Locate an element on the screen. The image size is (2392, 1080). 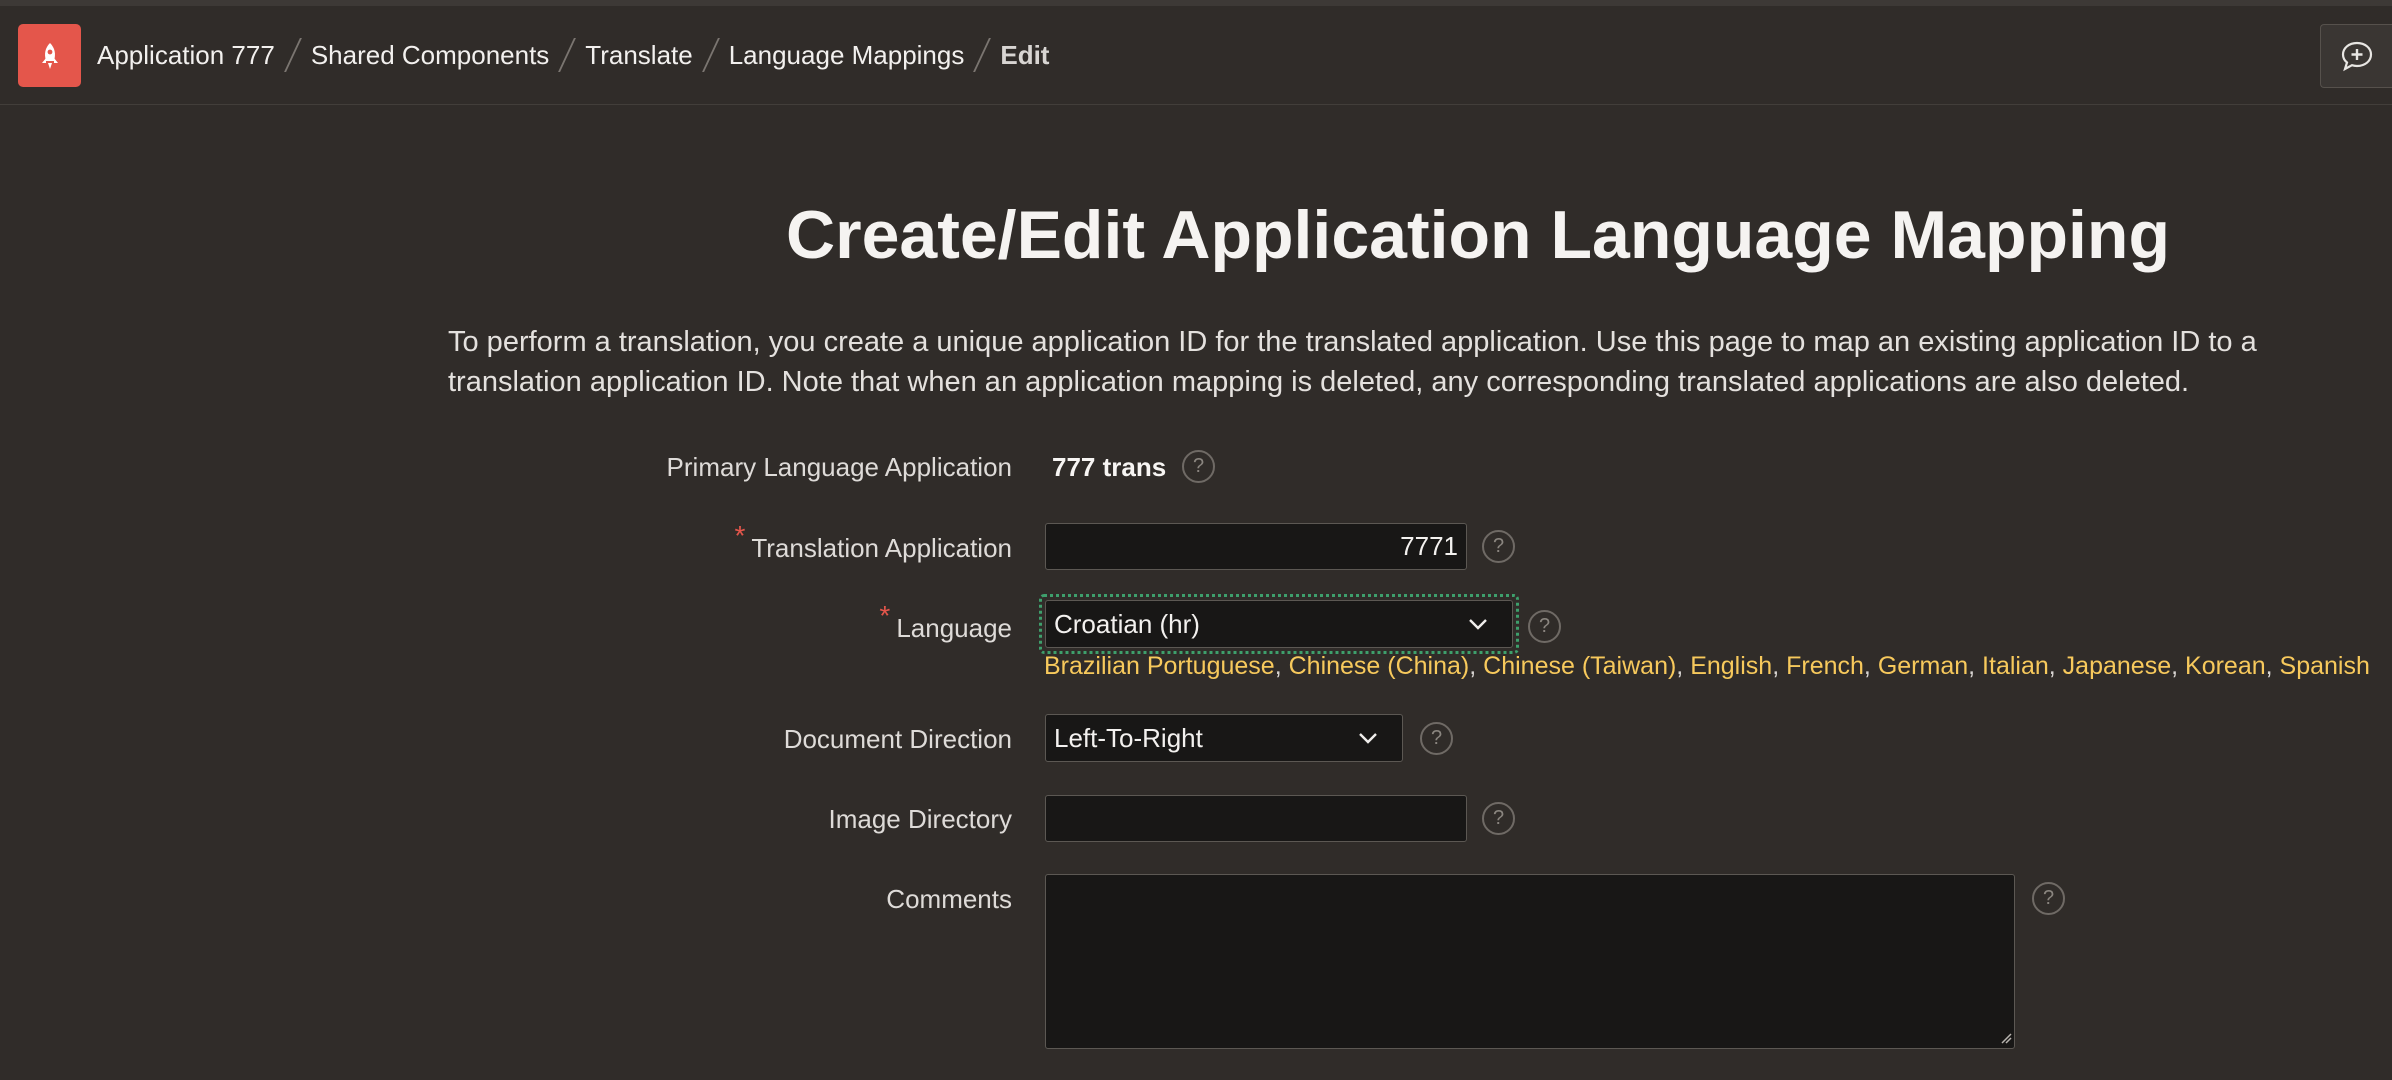
quick-pick-french: French is located at coordinates (1825, 666).